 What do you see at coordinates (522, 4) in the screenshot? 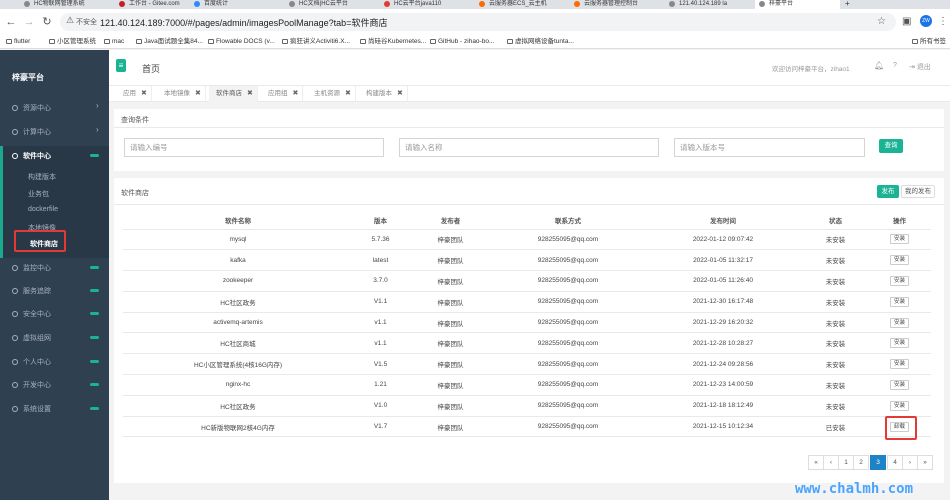
I see `browser-tab: 云服务器ECS_云主机` at bounding box center [522, 4].